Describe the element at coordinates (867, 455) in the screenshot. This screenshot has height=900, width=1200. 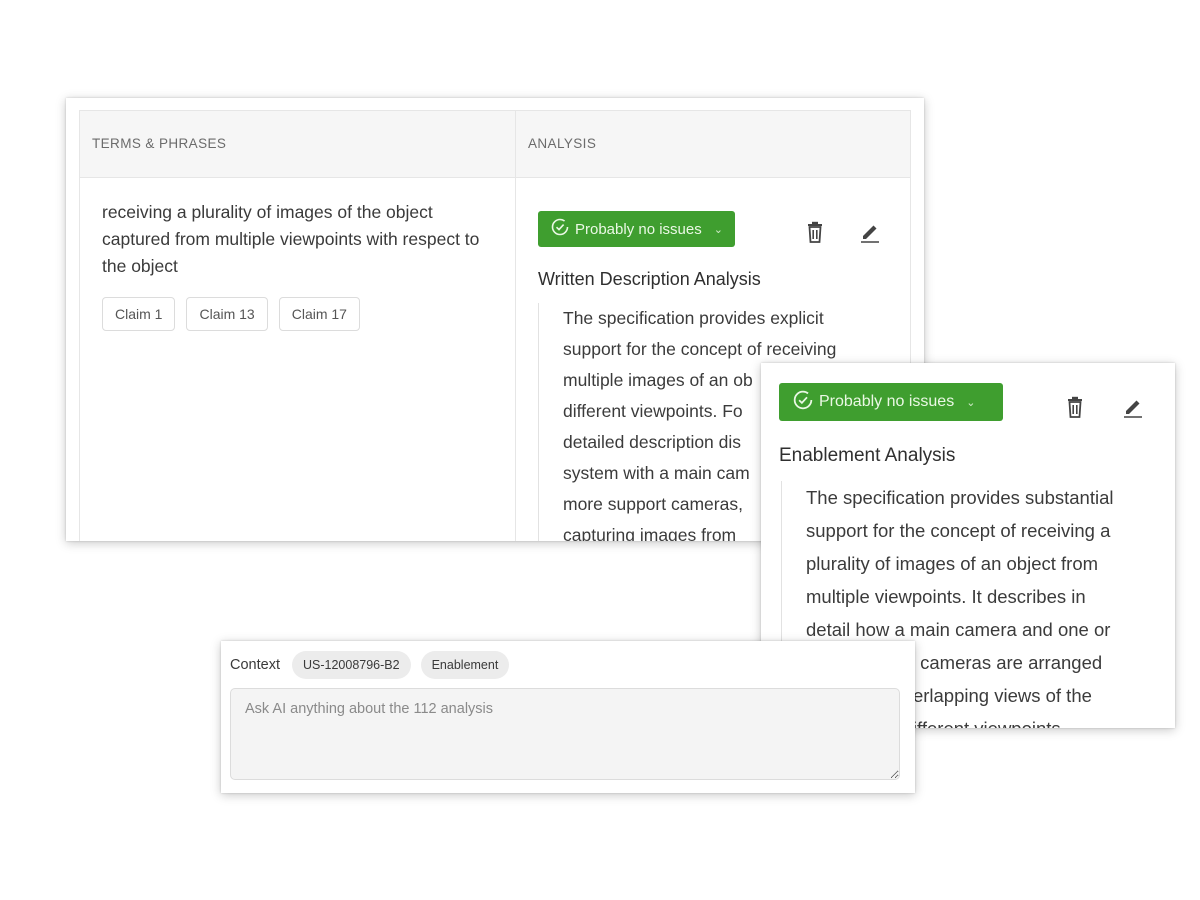
I see `enablement-title: Enablement Analysis` at that location.